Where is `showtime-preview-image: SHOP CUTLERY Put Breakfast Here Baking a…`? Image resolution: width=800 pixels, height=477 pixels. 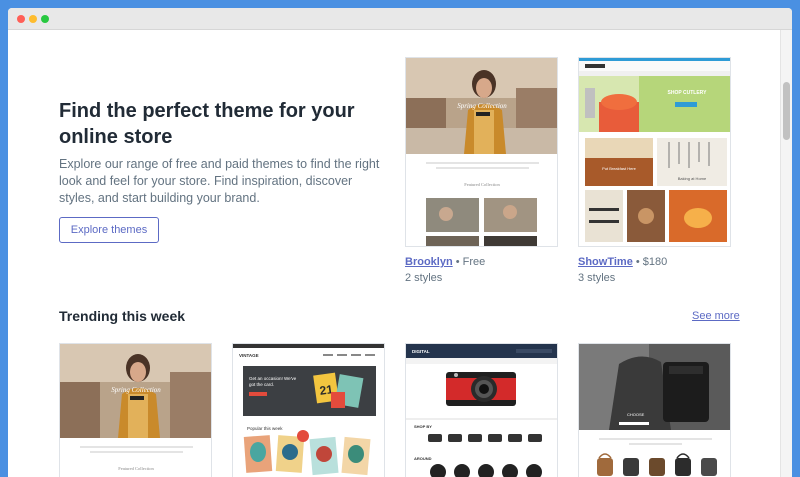
showtime-preview-image: SHOP CUTLERY Put Breakfast Here Baking a… is located at coordinates (654, 150).